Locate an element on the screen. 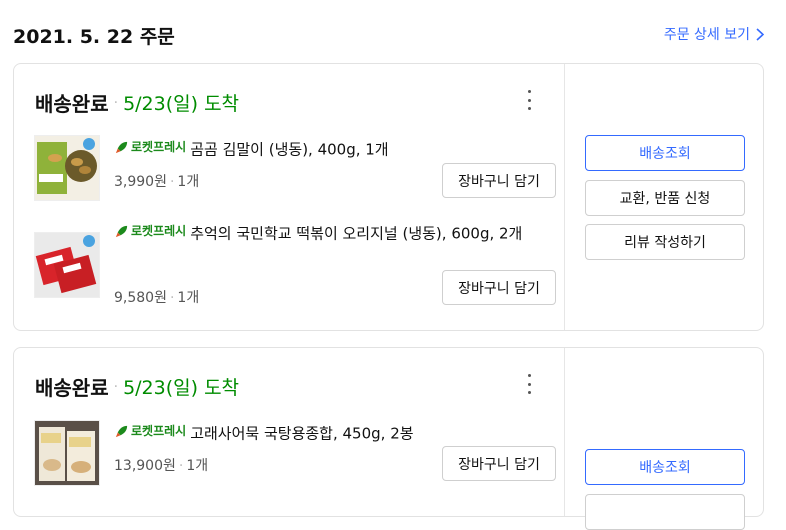  product-price-row: 3,990원 · 1개 is located at coordinates (157, 182).